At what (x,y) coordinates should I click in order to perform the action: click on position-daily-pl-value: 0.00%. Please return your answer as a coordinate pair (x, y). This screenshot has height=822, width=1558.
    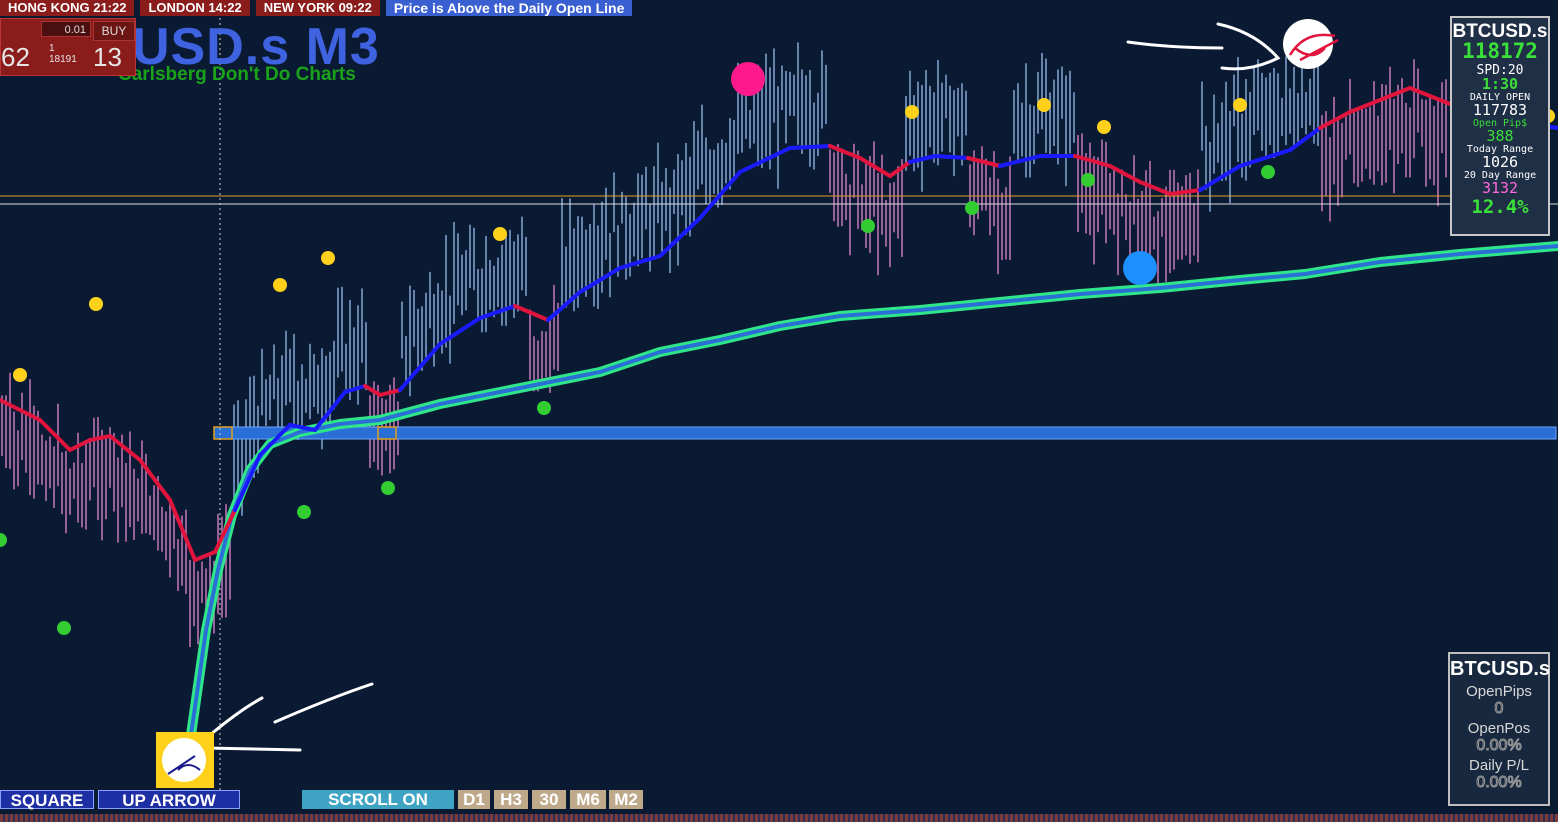
    Looking at the image, I should click on (1499, 783).